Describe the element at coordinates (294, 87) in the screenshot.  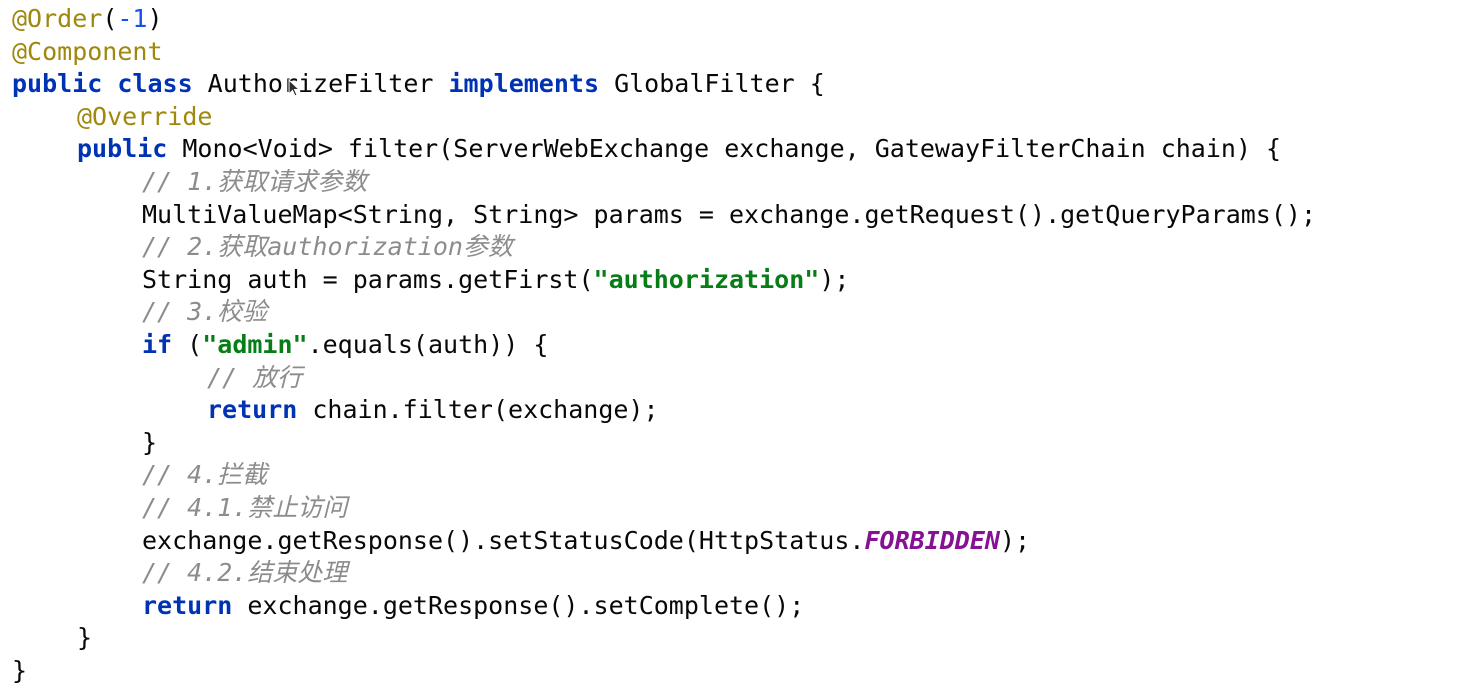
I see `mouse-cursor-icon` at that location.